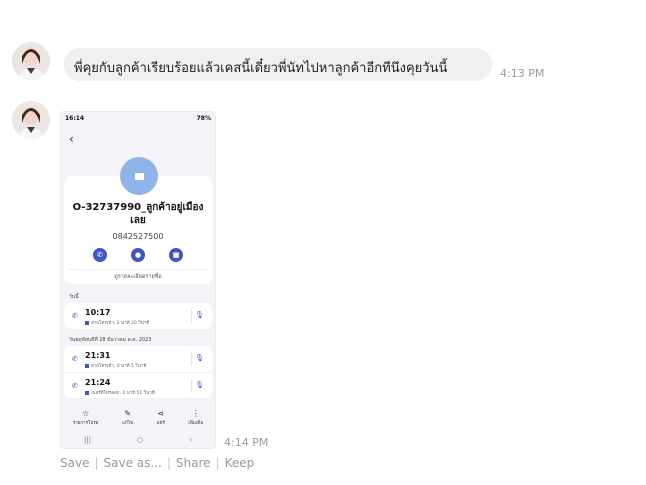 This screenshot has width=646, height=485. What do you see at coordinates (196, 423) in the screenshot?
I see `toolbar-label: เพิ่มเติม` at bounding box center [196, 423].